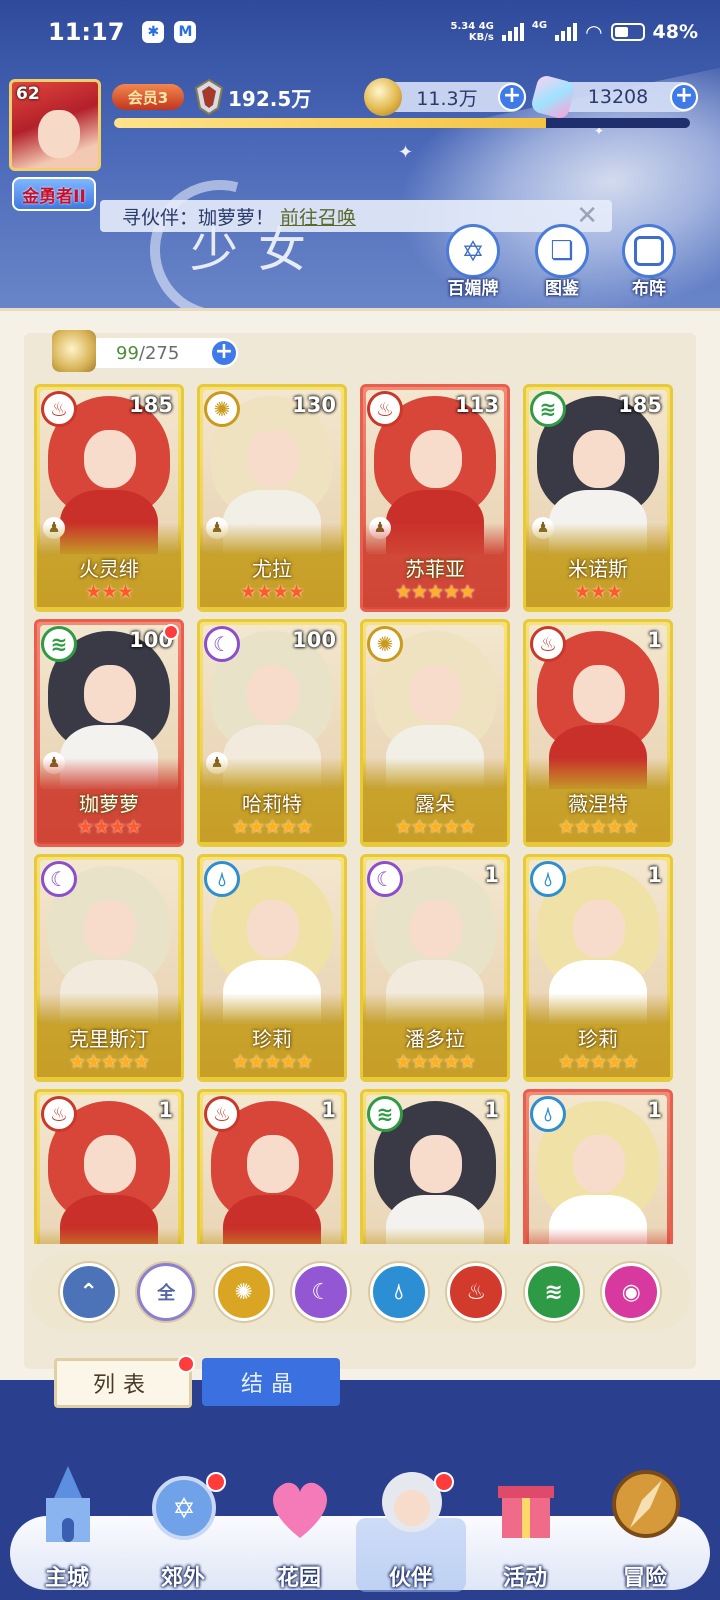 The width and height of the screenshot is (720, 1600). Describe the element at coordinates (526, 1512) in the screenshot. I see `gift-box-icon` at that location.